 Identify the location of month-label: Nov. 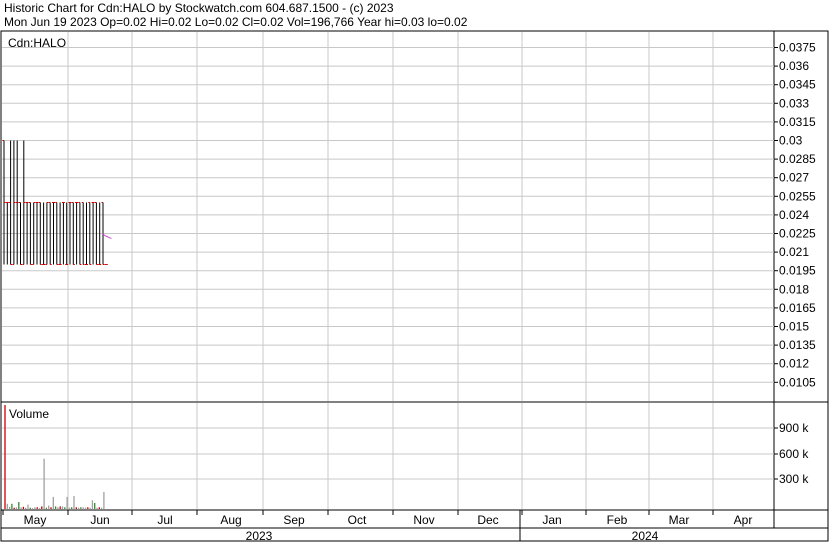
(423, 520).